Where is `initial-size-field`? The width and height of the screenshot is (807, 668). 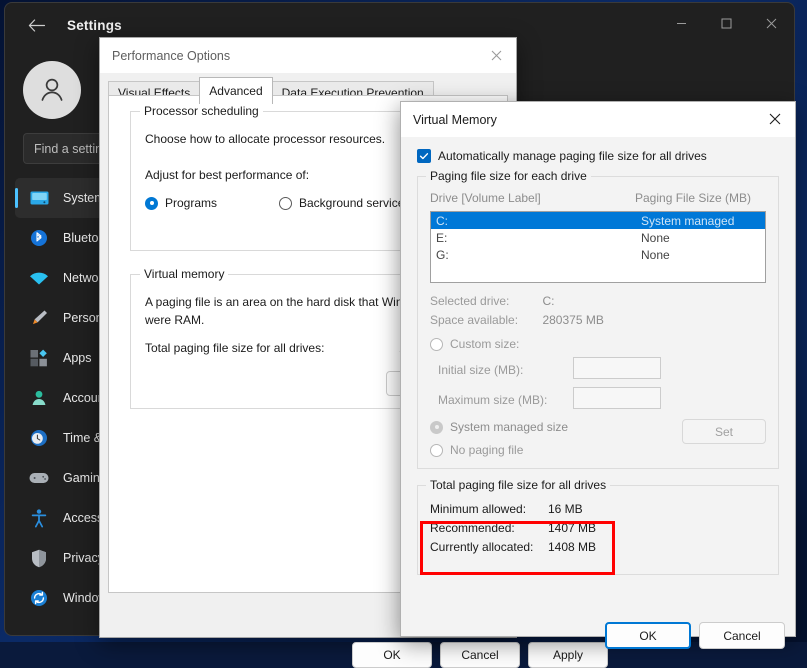
initial-size-field is located at coordinates (617, 368).